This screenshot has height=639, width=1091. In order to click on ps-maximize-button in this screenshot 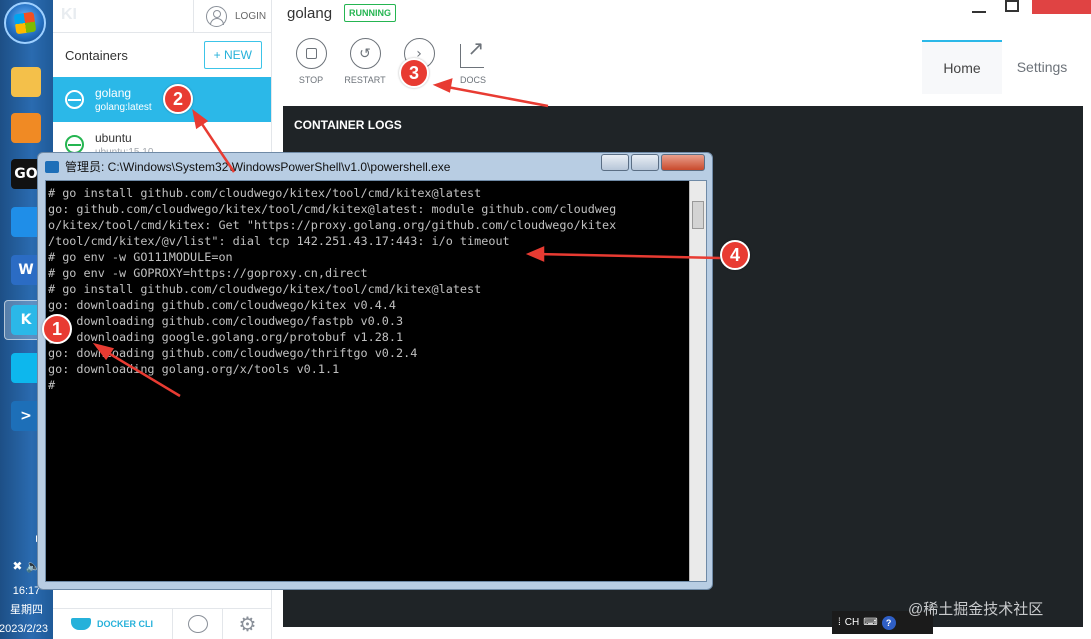, I will do `click(645, 162)`.